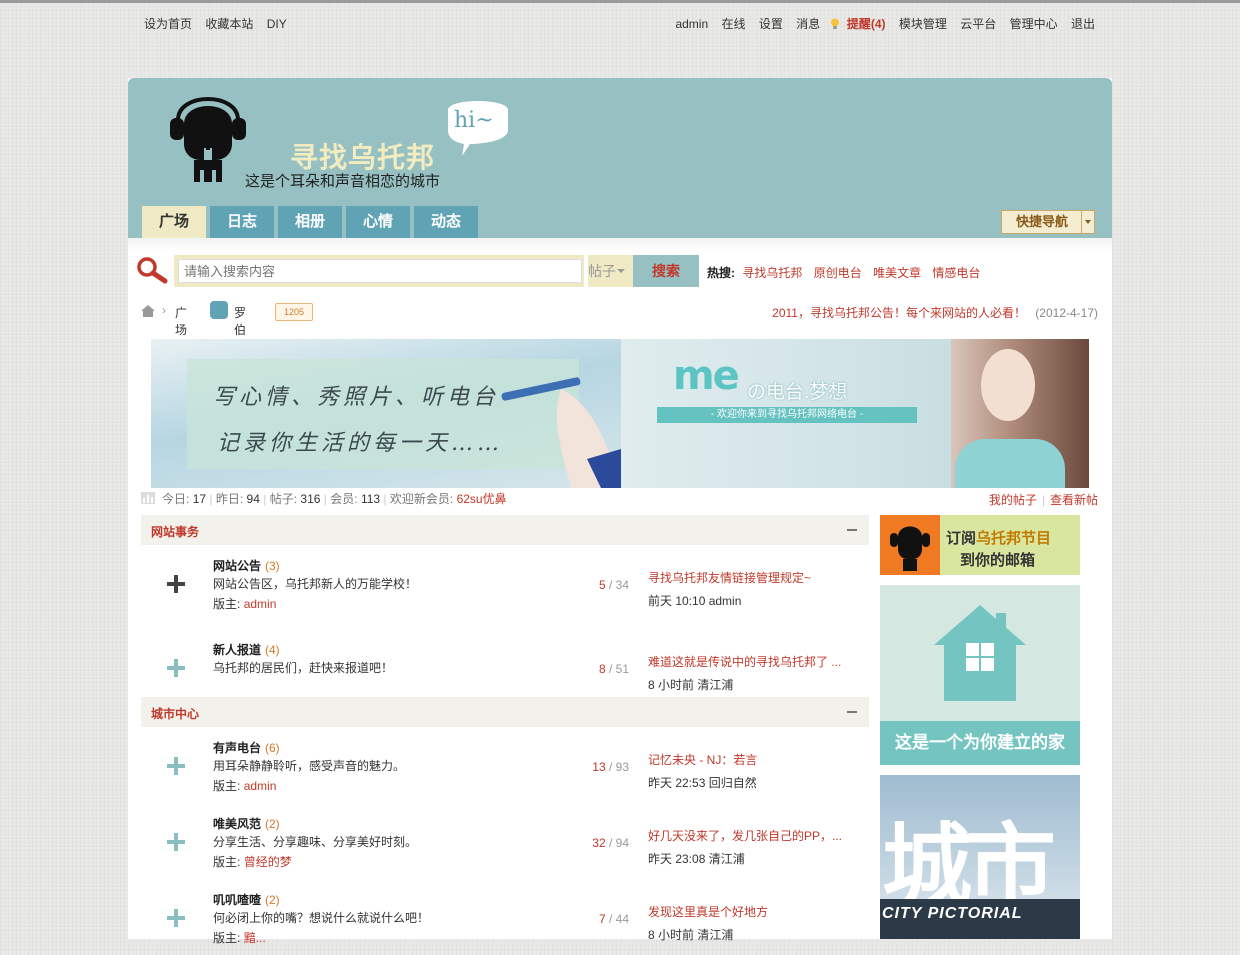  Describe the element at coordinates (315, 584) in the screenshot. I see `forum-desc: 网站公告区，乌托邦新人的万能学校！` at that location.